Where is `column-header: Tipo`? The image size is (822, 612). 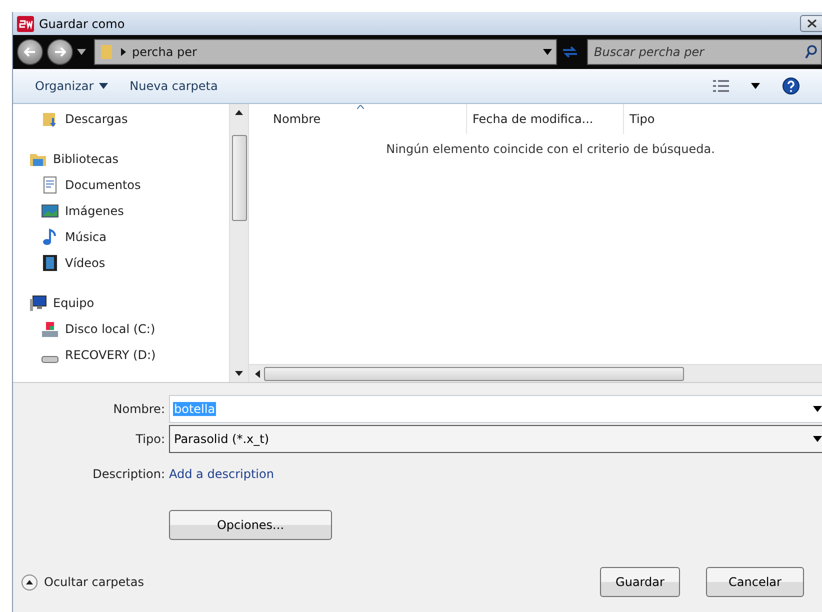 column-header: Tipo is located at coordinates (642, 119).